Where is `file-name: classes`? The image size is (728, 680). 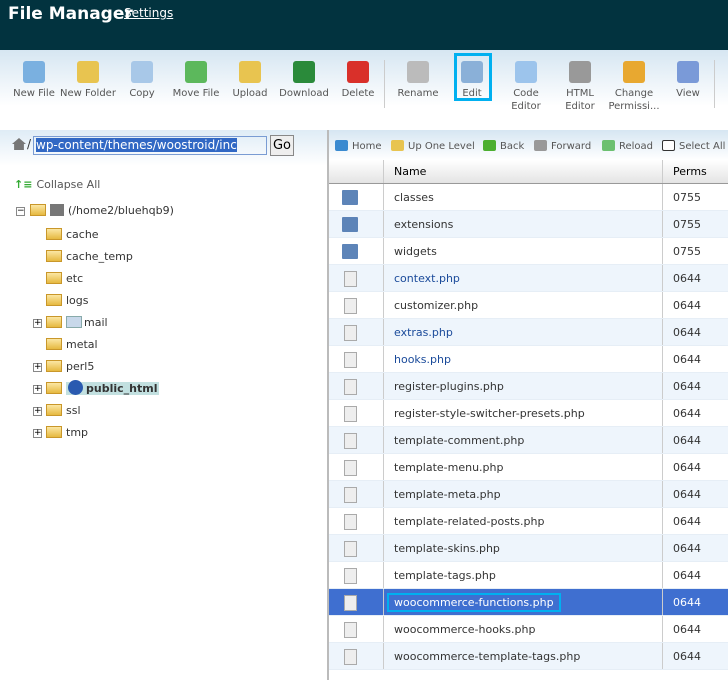
file-name: classes is located at coordinates (414, 197).